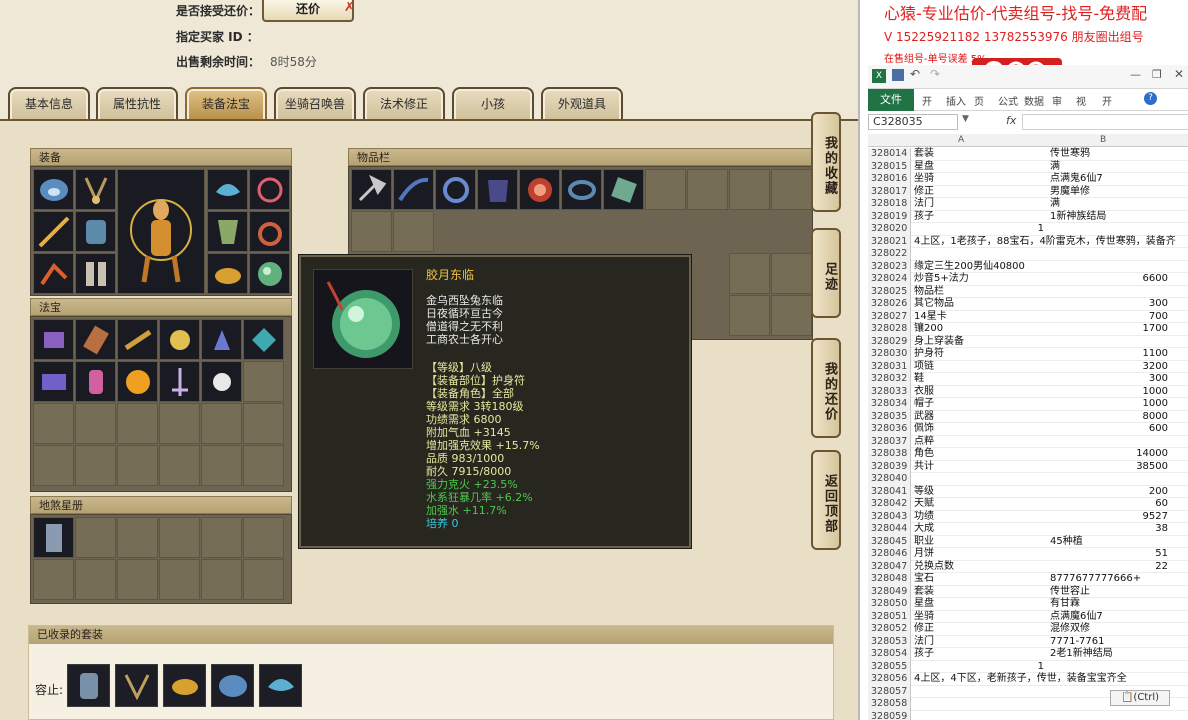  I want to click on sheet-row: 328014 套装 传世寒鸦, so click(1028, 154).